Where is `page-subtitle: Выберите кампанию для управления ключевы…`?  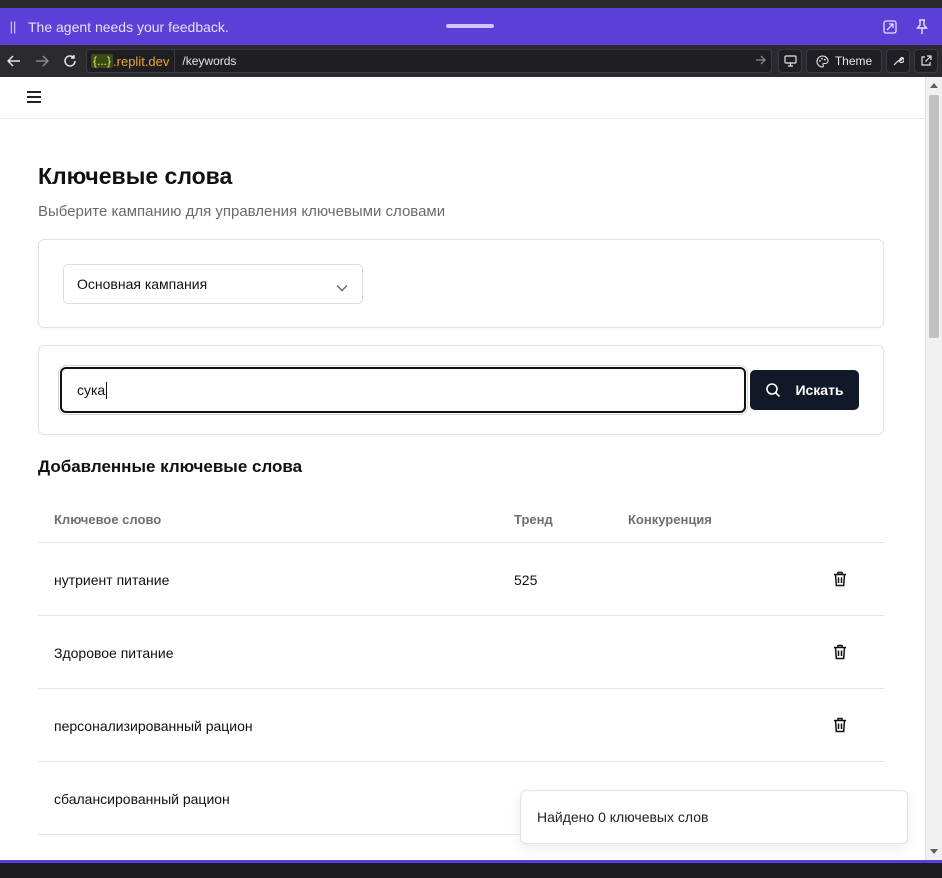
page-subtitle: Выберите кампанию для управления ключевы… is located at coordinates (242, 211).